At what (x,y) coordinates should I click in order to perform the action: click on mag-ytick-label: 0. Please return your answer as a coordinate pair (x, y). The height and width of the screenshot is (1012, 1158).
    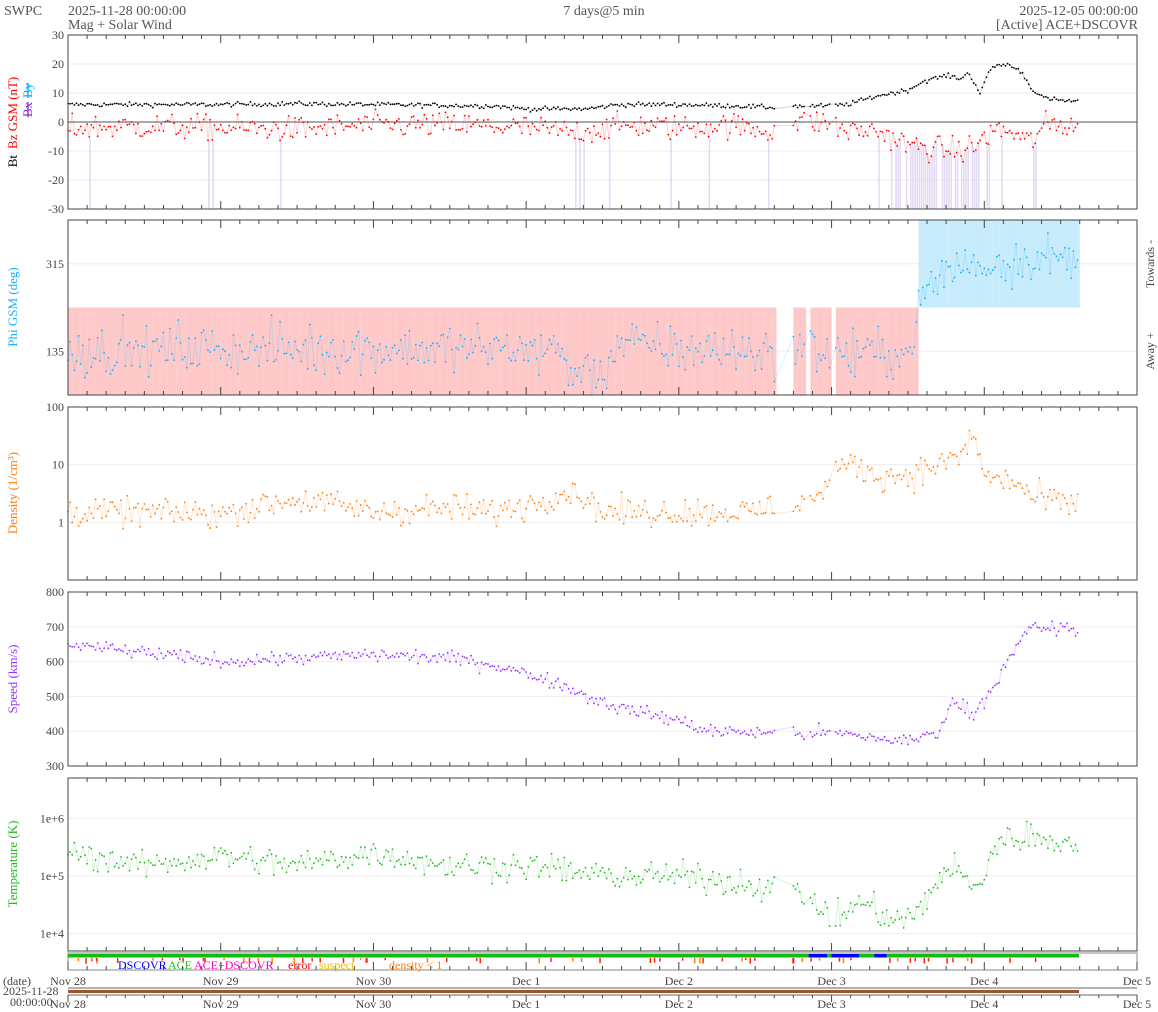
    Looking at the image, I should click on (61, 122).